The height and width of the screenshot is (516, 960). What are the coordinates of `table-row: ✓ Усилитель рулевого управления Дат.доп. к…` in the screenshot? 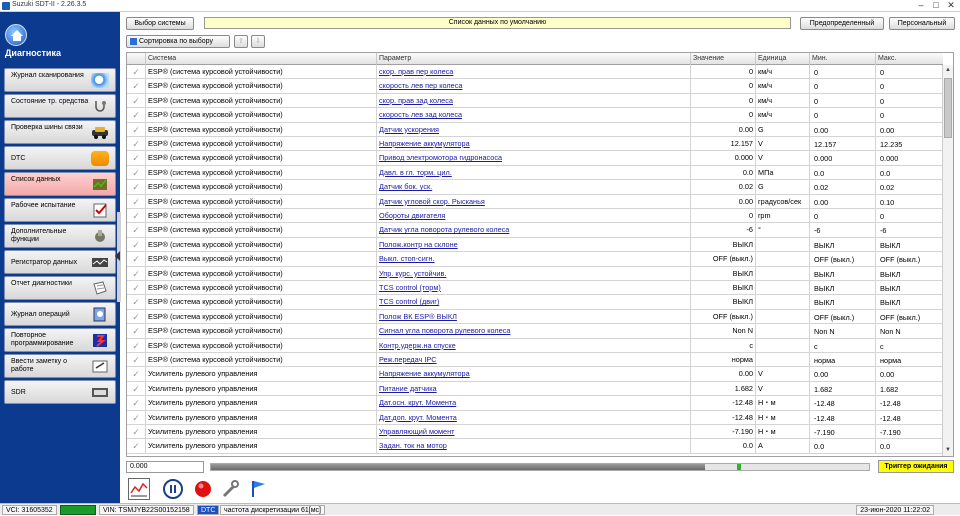 It's located at (535, 417).